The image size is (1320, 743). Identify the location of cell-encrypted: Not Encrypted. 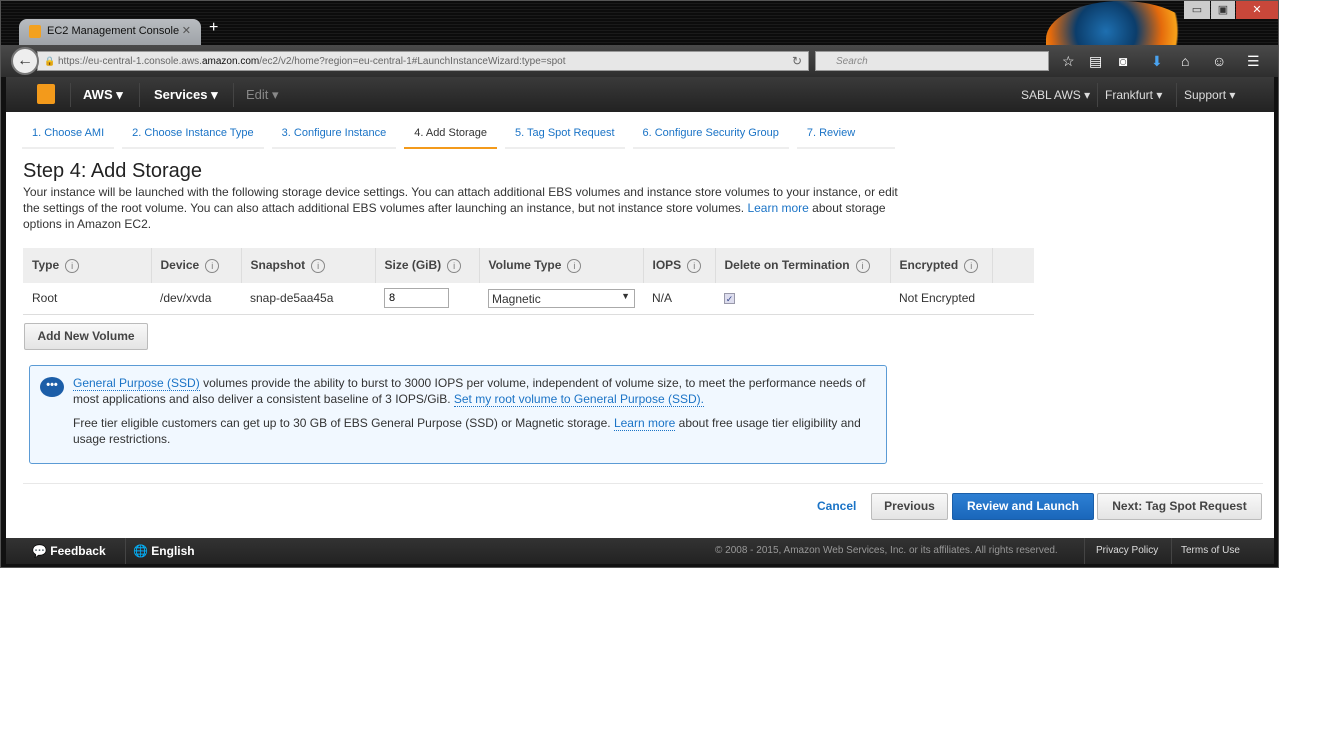
(941, 299).